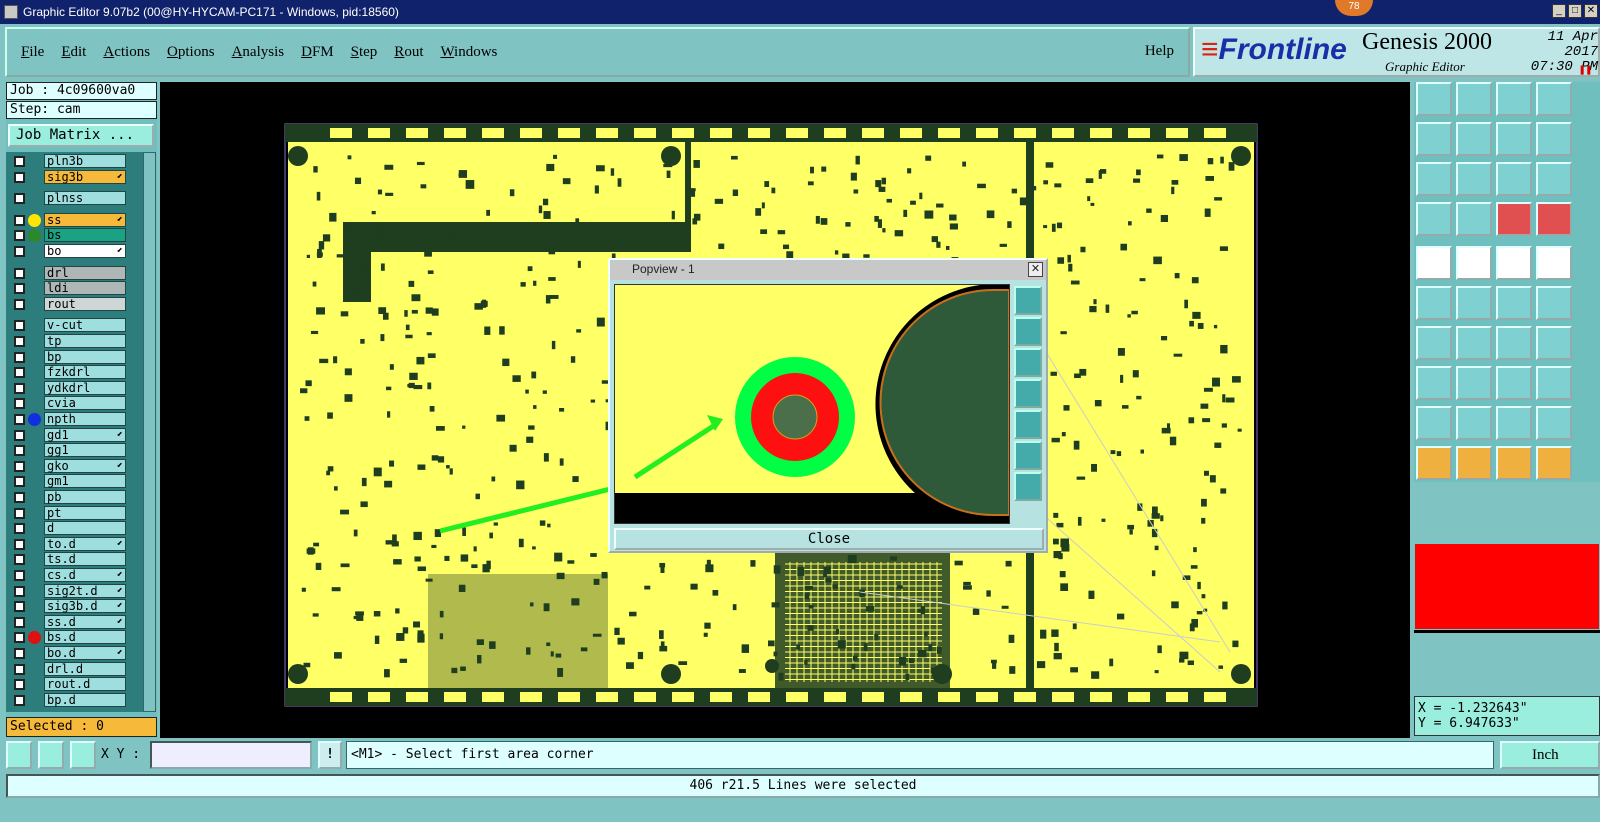 The height and width of the screenshot is (822, 1600). I want to click on layer-name: ss.d ⬋, so click(85, 621).